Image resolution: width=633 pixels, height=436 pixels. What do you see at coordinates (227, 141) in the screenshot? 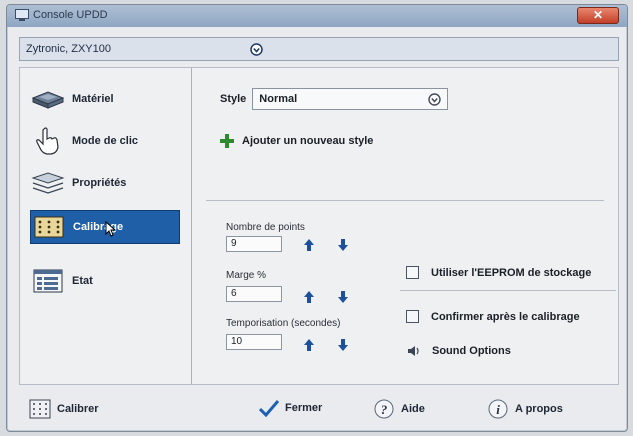
I see `plus-icon` at bounding box center [227, 141].